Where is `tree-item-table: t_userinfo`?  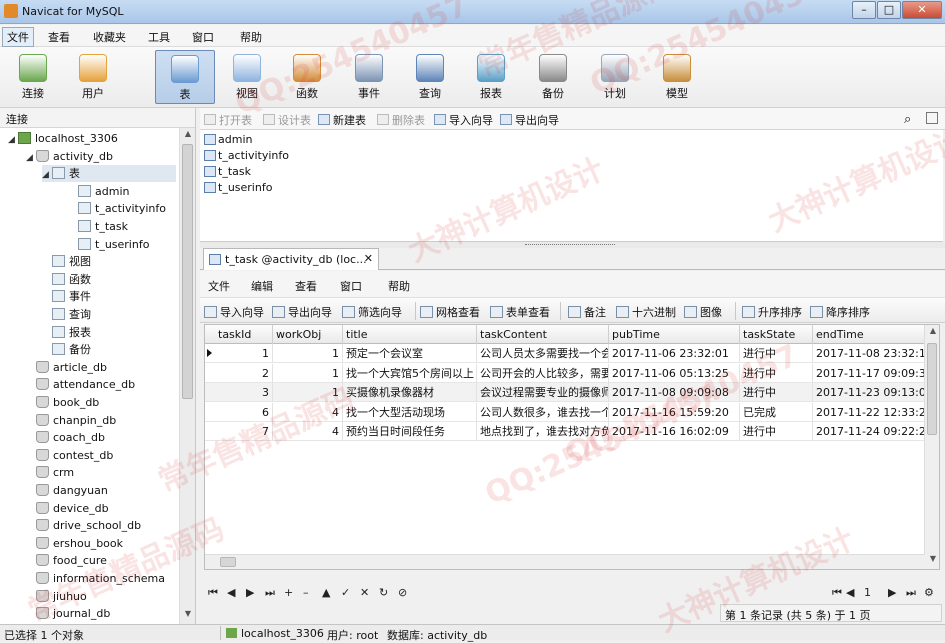
tree-item-table: t_userinfo is located at coordinates (108, 244).